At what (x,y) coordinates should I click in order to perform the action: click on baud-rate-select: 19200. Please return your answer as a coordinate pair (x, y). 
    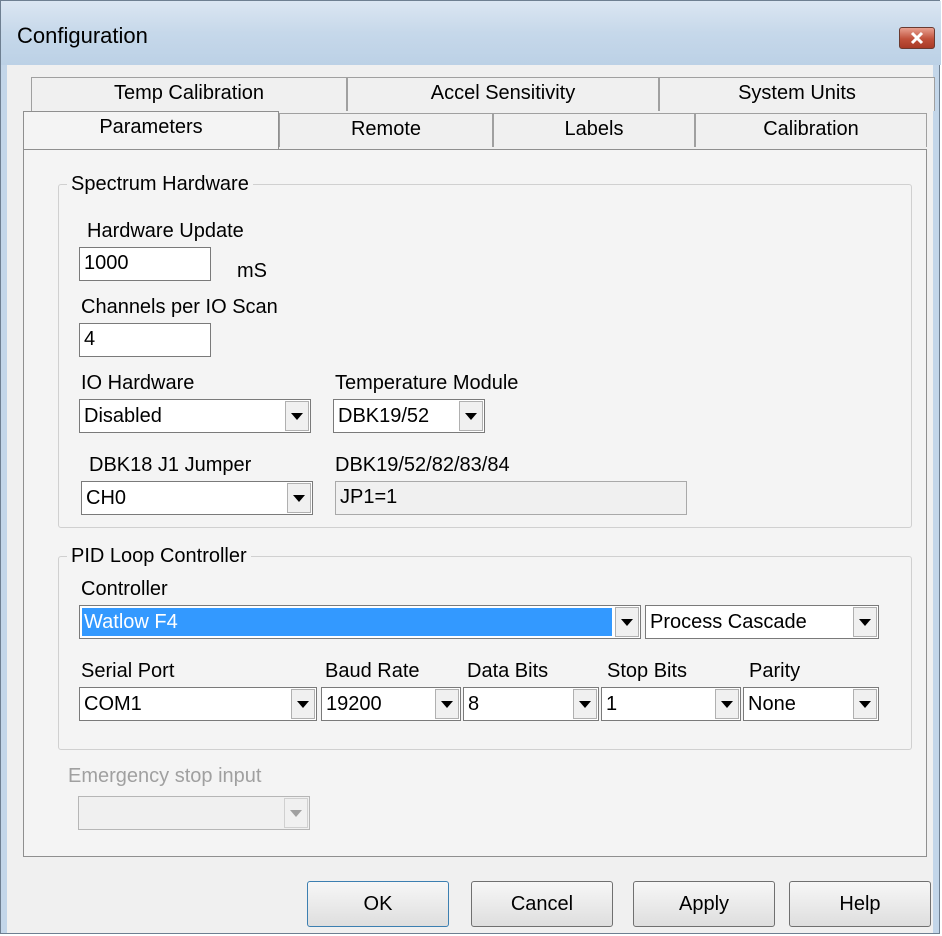
    Looking at the image, I should click on (391, 704).